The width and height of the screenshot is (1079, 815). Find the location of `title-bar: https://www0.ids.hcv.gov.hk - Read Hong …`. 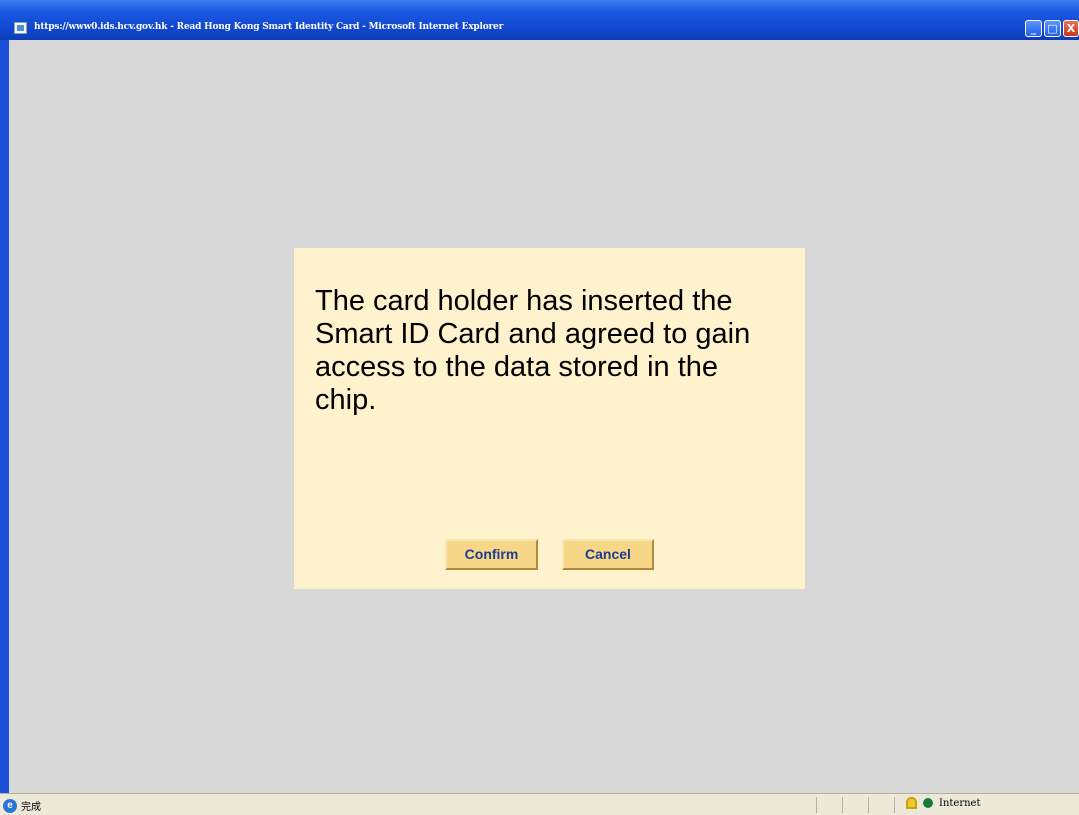

title-bar: https://www0.ids.hcv.gov.hk - Read Hong … is located at coordinates (539, 20).